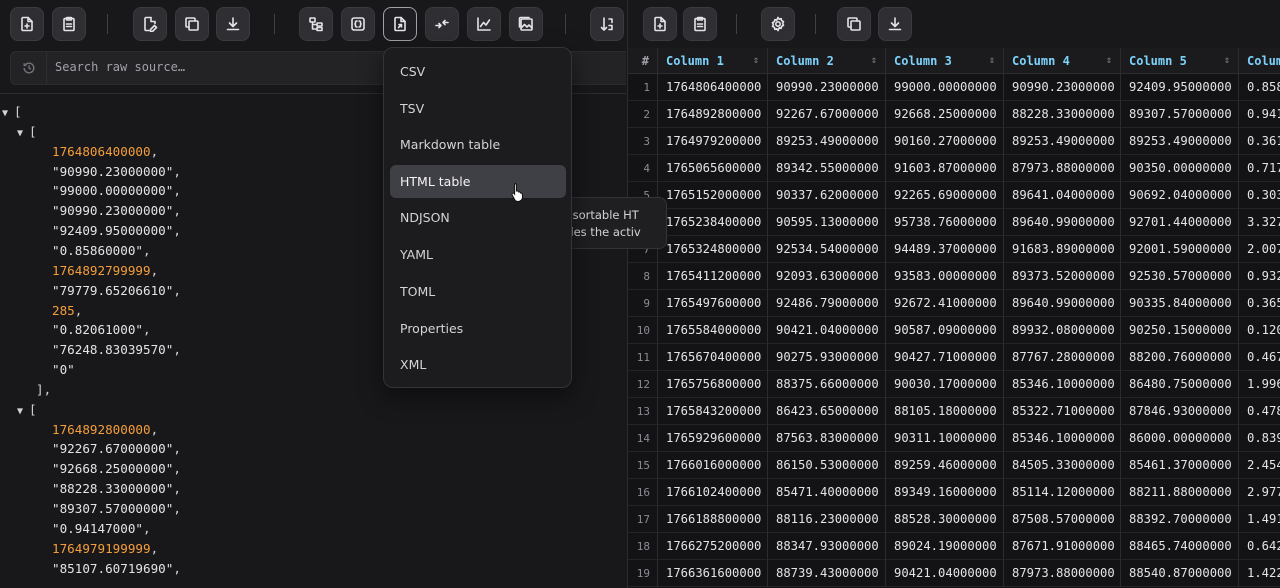 This screenshot has height=588, width=1280. I want to click on right-download-button, so click(895, 24).